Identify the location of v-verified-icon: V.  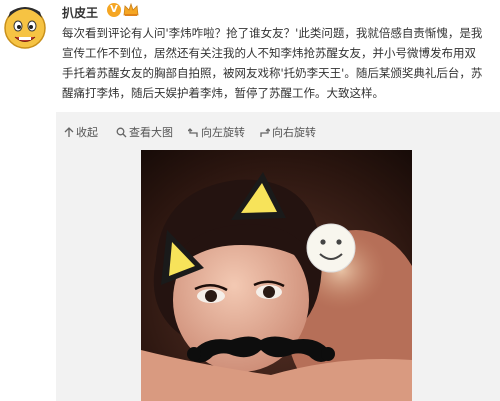
(114, 10).